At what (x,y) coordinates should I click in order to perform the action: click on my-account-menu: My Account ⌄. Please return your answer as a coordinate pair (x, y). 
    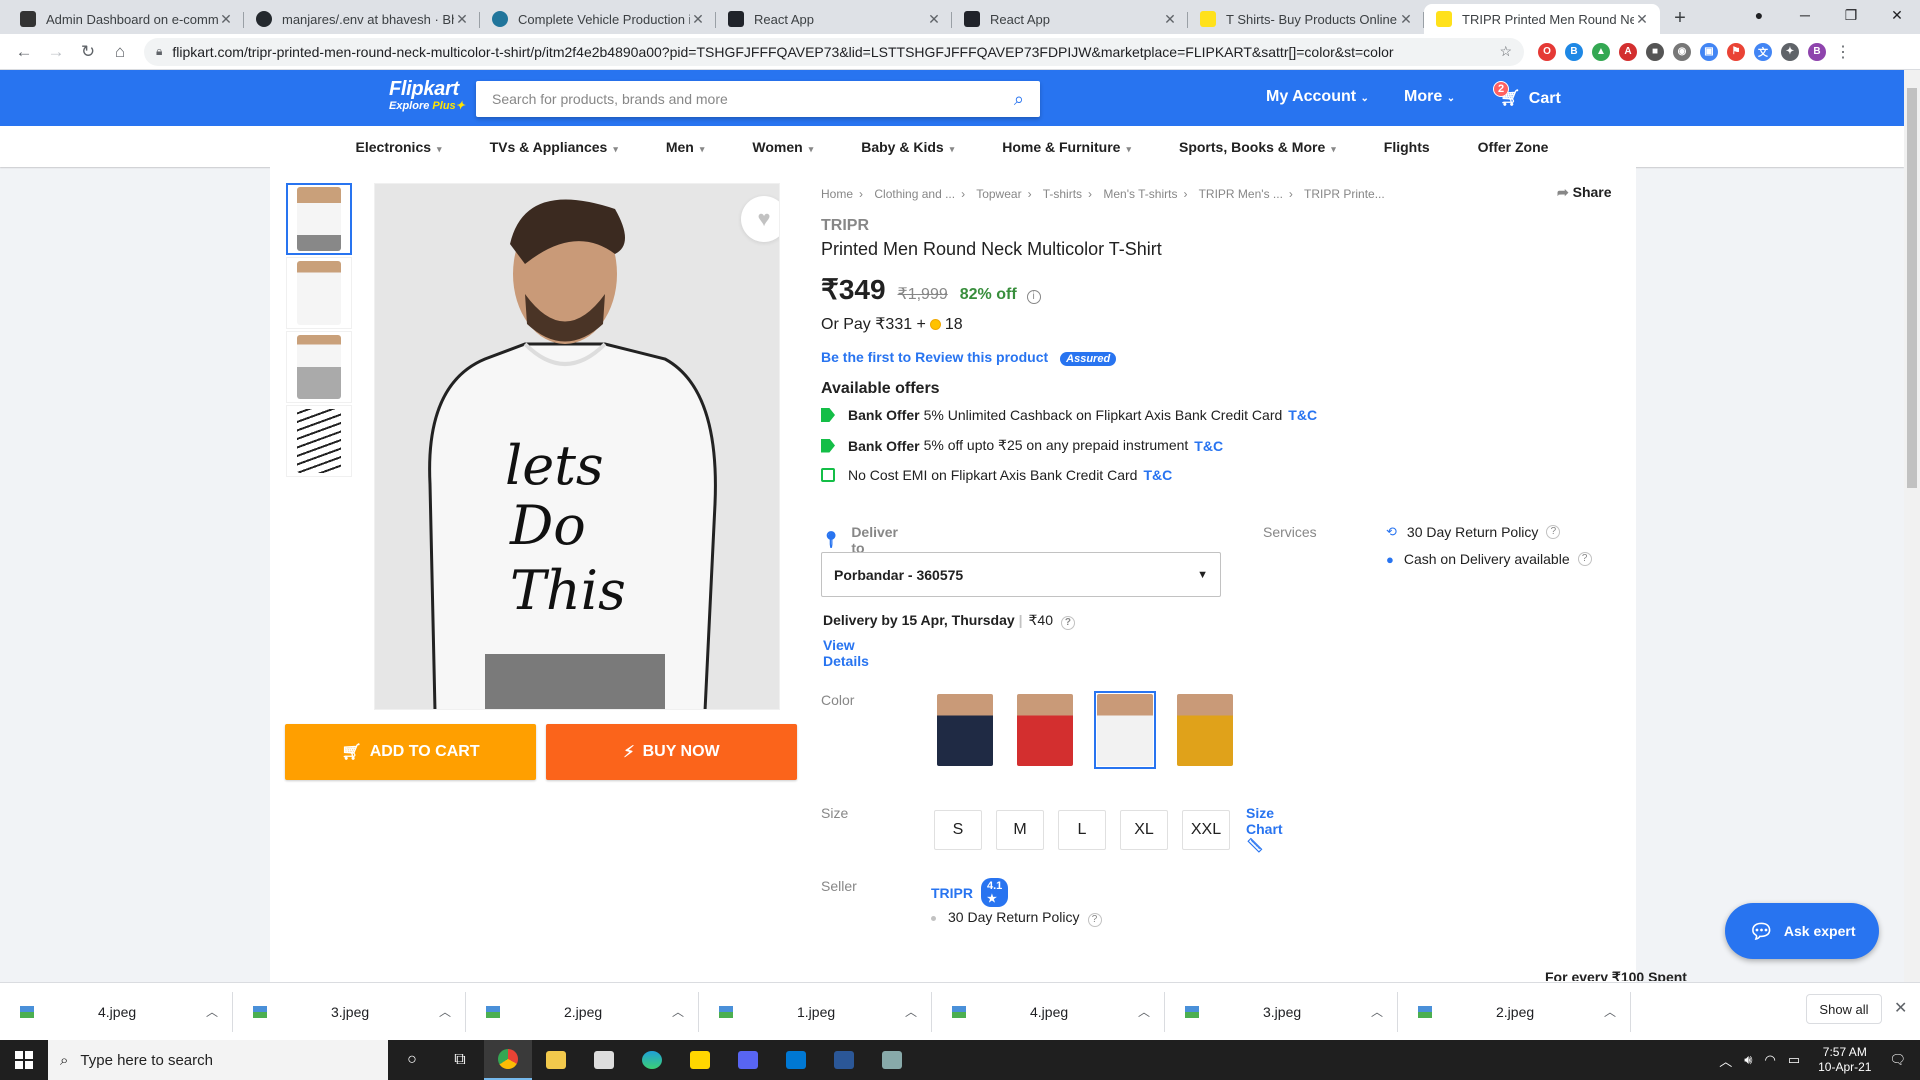
    Looking at the image, I should click on (1317, 97).